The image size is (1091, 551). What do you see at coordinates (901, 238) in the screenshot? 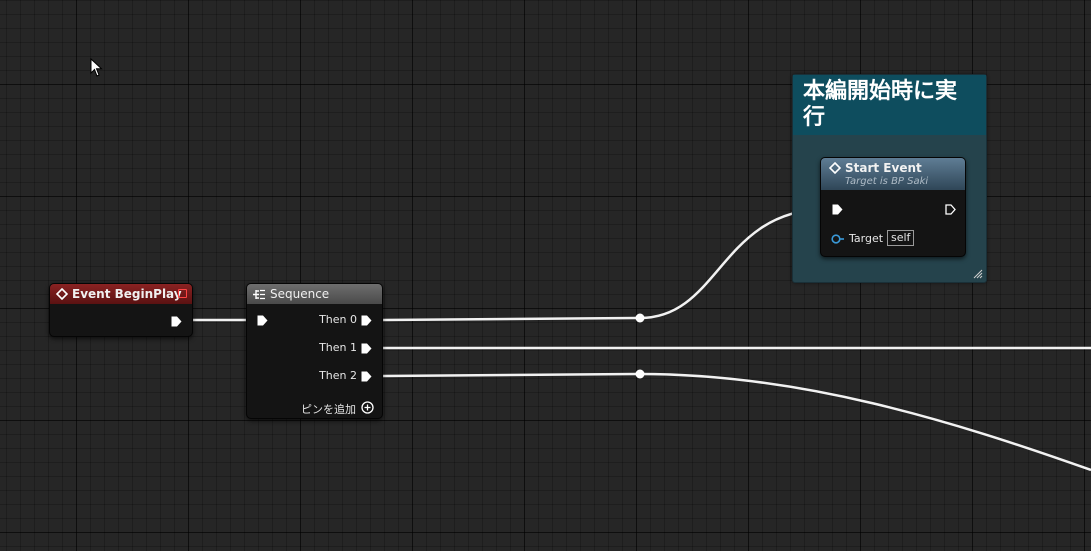
I see `target-value-field: self` at bounding box center [901, 238].